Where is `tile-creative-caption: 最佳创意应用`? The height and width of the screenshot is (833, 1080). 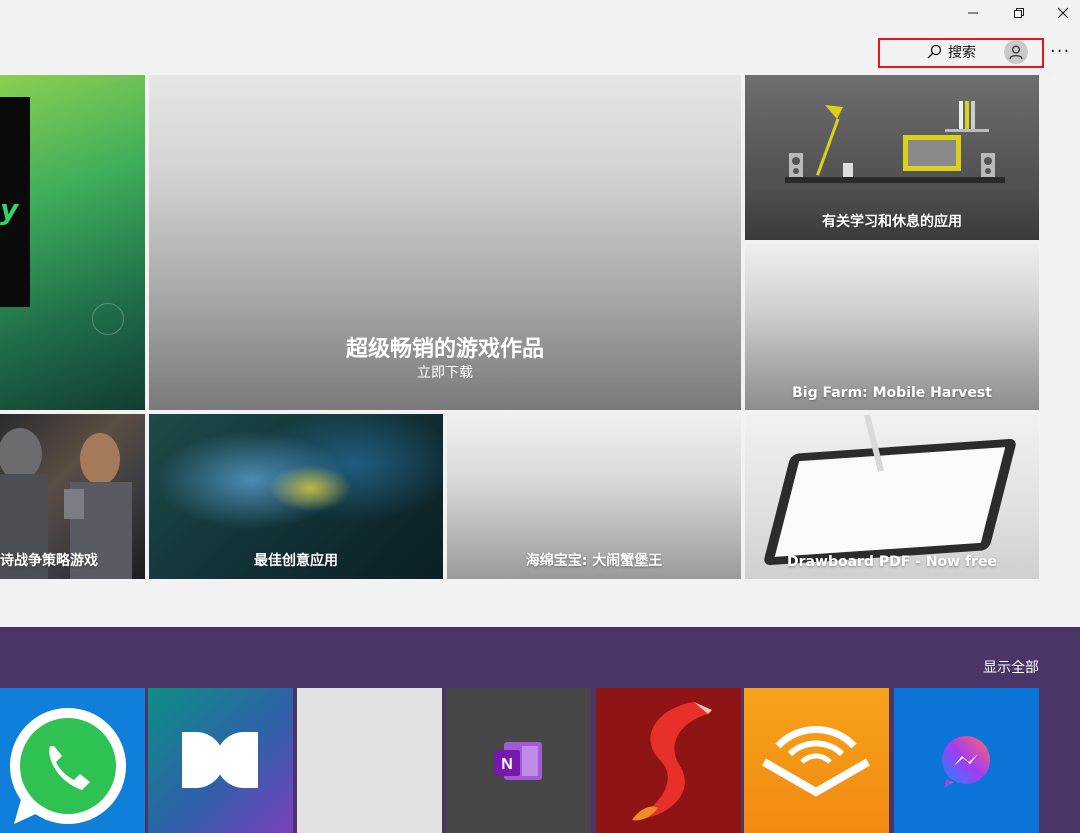 tile-creative-caption: 最佳创意应用 is located at coordinates (296, 561).